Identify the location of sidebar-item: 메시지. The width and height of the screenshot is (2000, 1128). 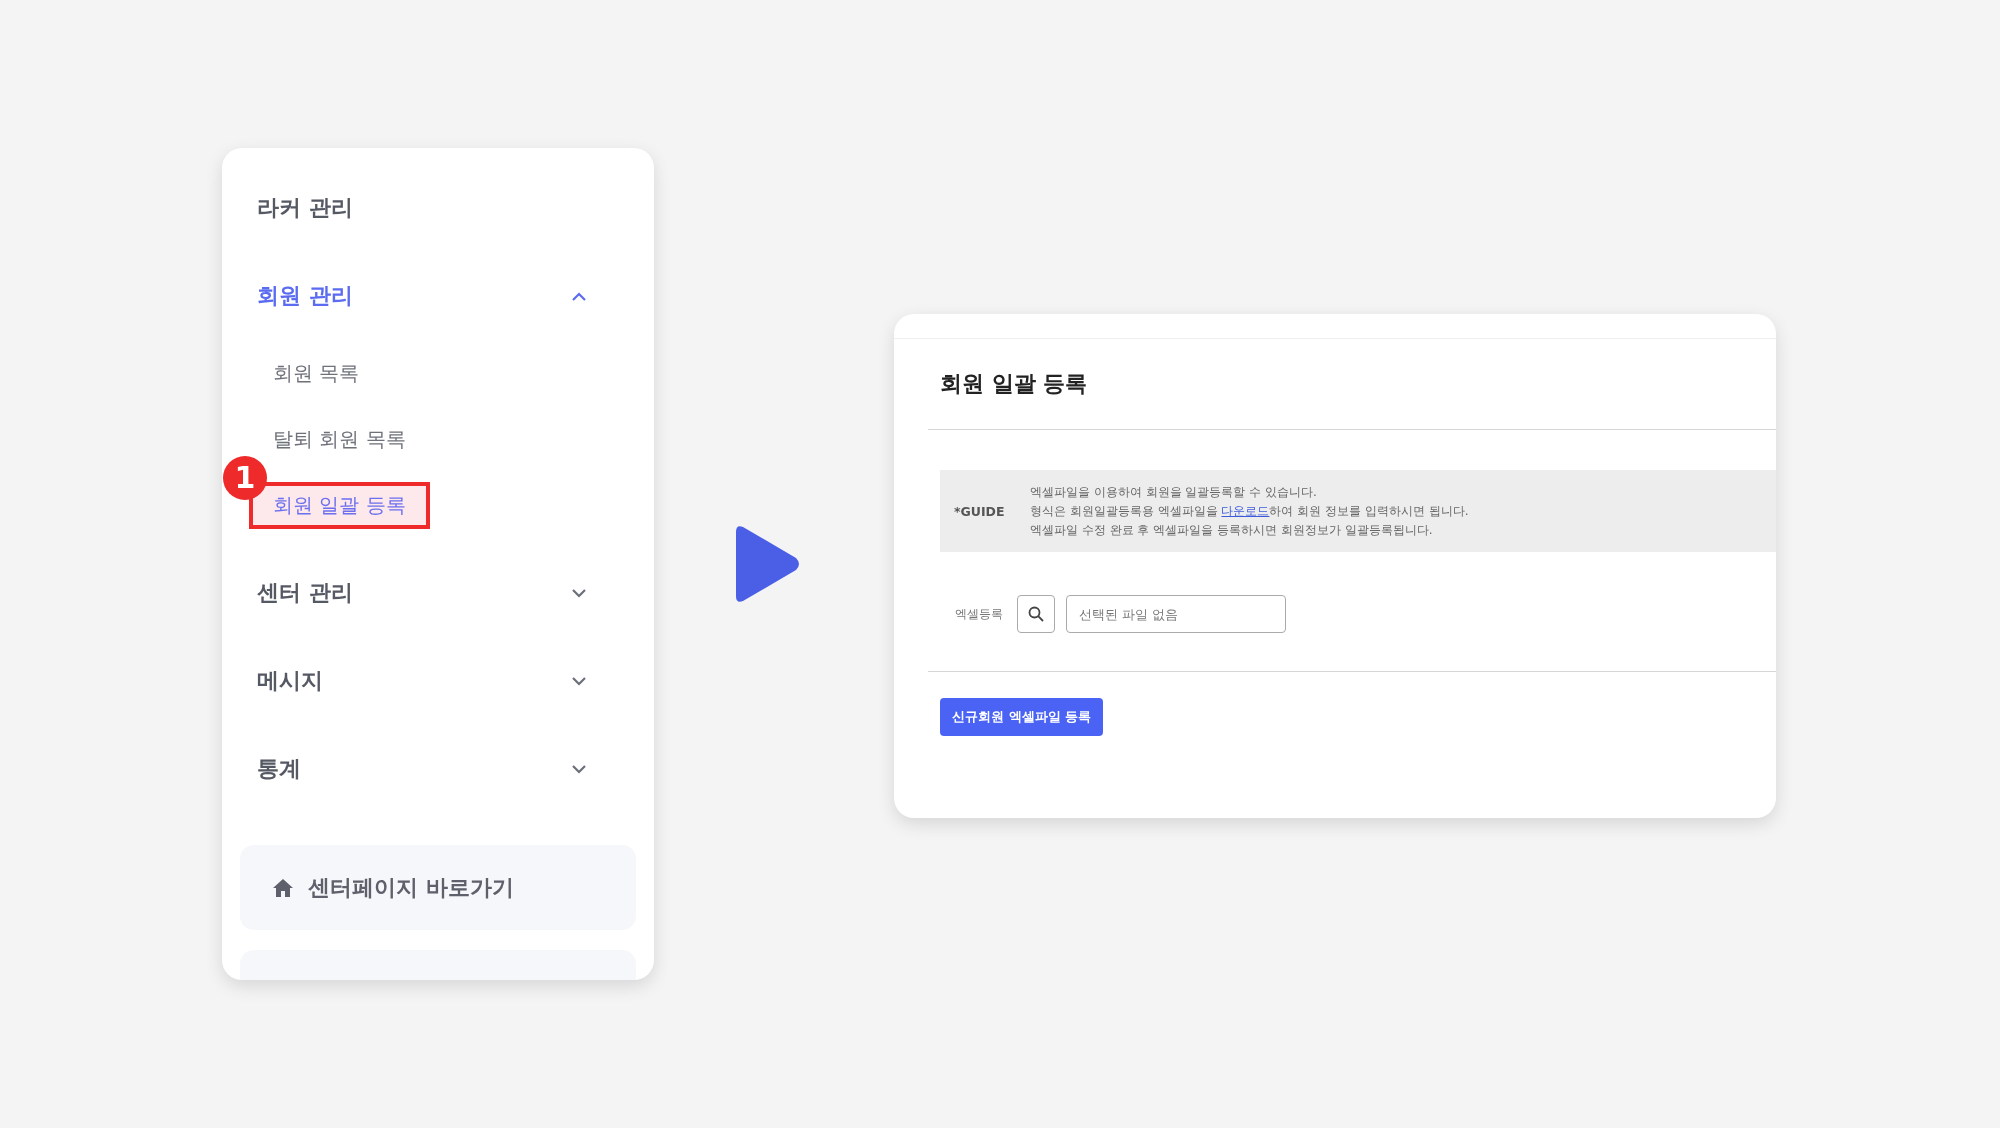
(438, 681).